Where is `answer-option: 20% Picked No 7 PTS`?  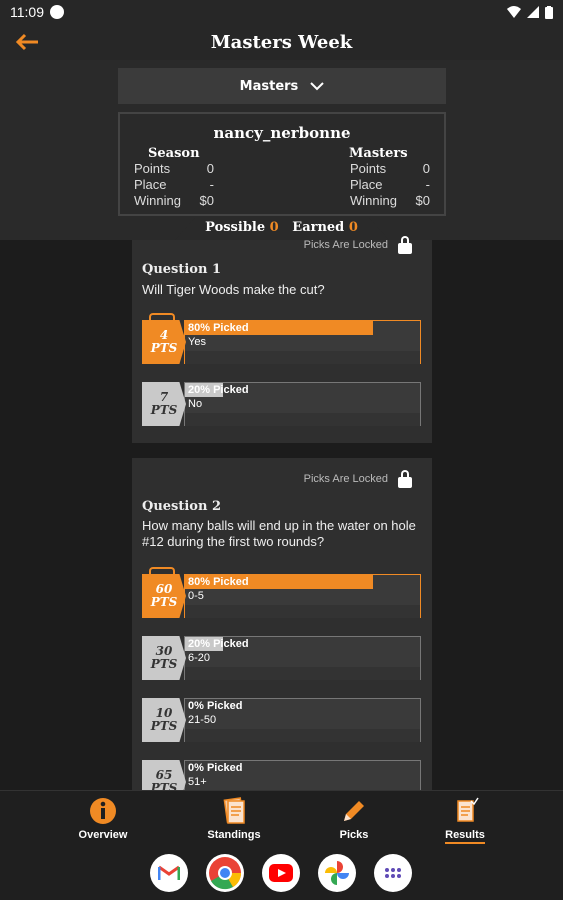 answer-option: 20% Picked No 7 PTS is located at coordinates (281, 404).